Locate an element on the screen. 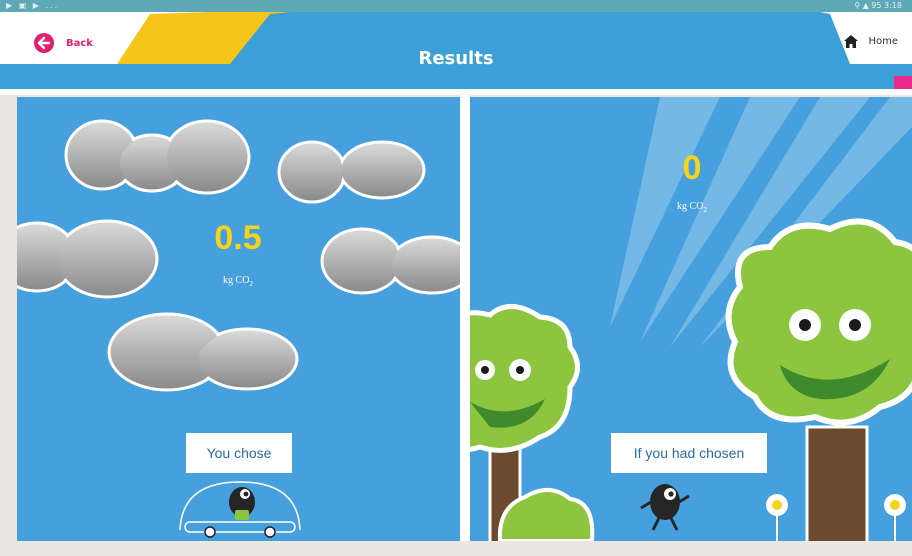 This screenshot has height=556, width=912. emission-unit: kg CO2 is located at coordinates (238, 281).